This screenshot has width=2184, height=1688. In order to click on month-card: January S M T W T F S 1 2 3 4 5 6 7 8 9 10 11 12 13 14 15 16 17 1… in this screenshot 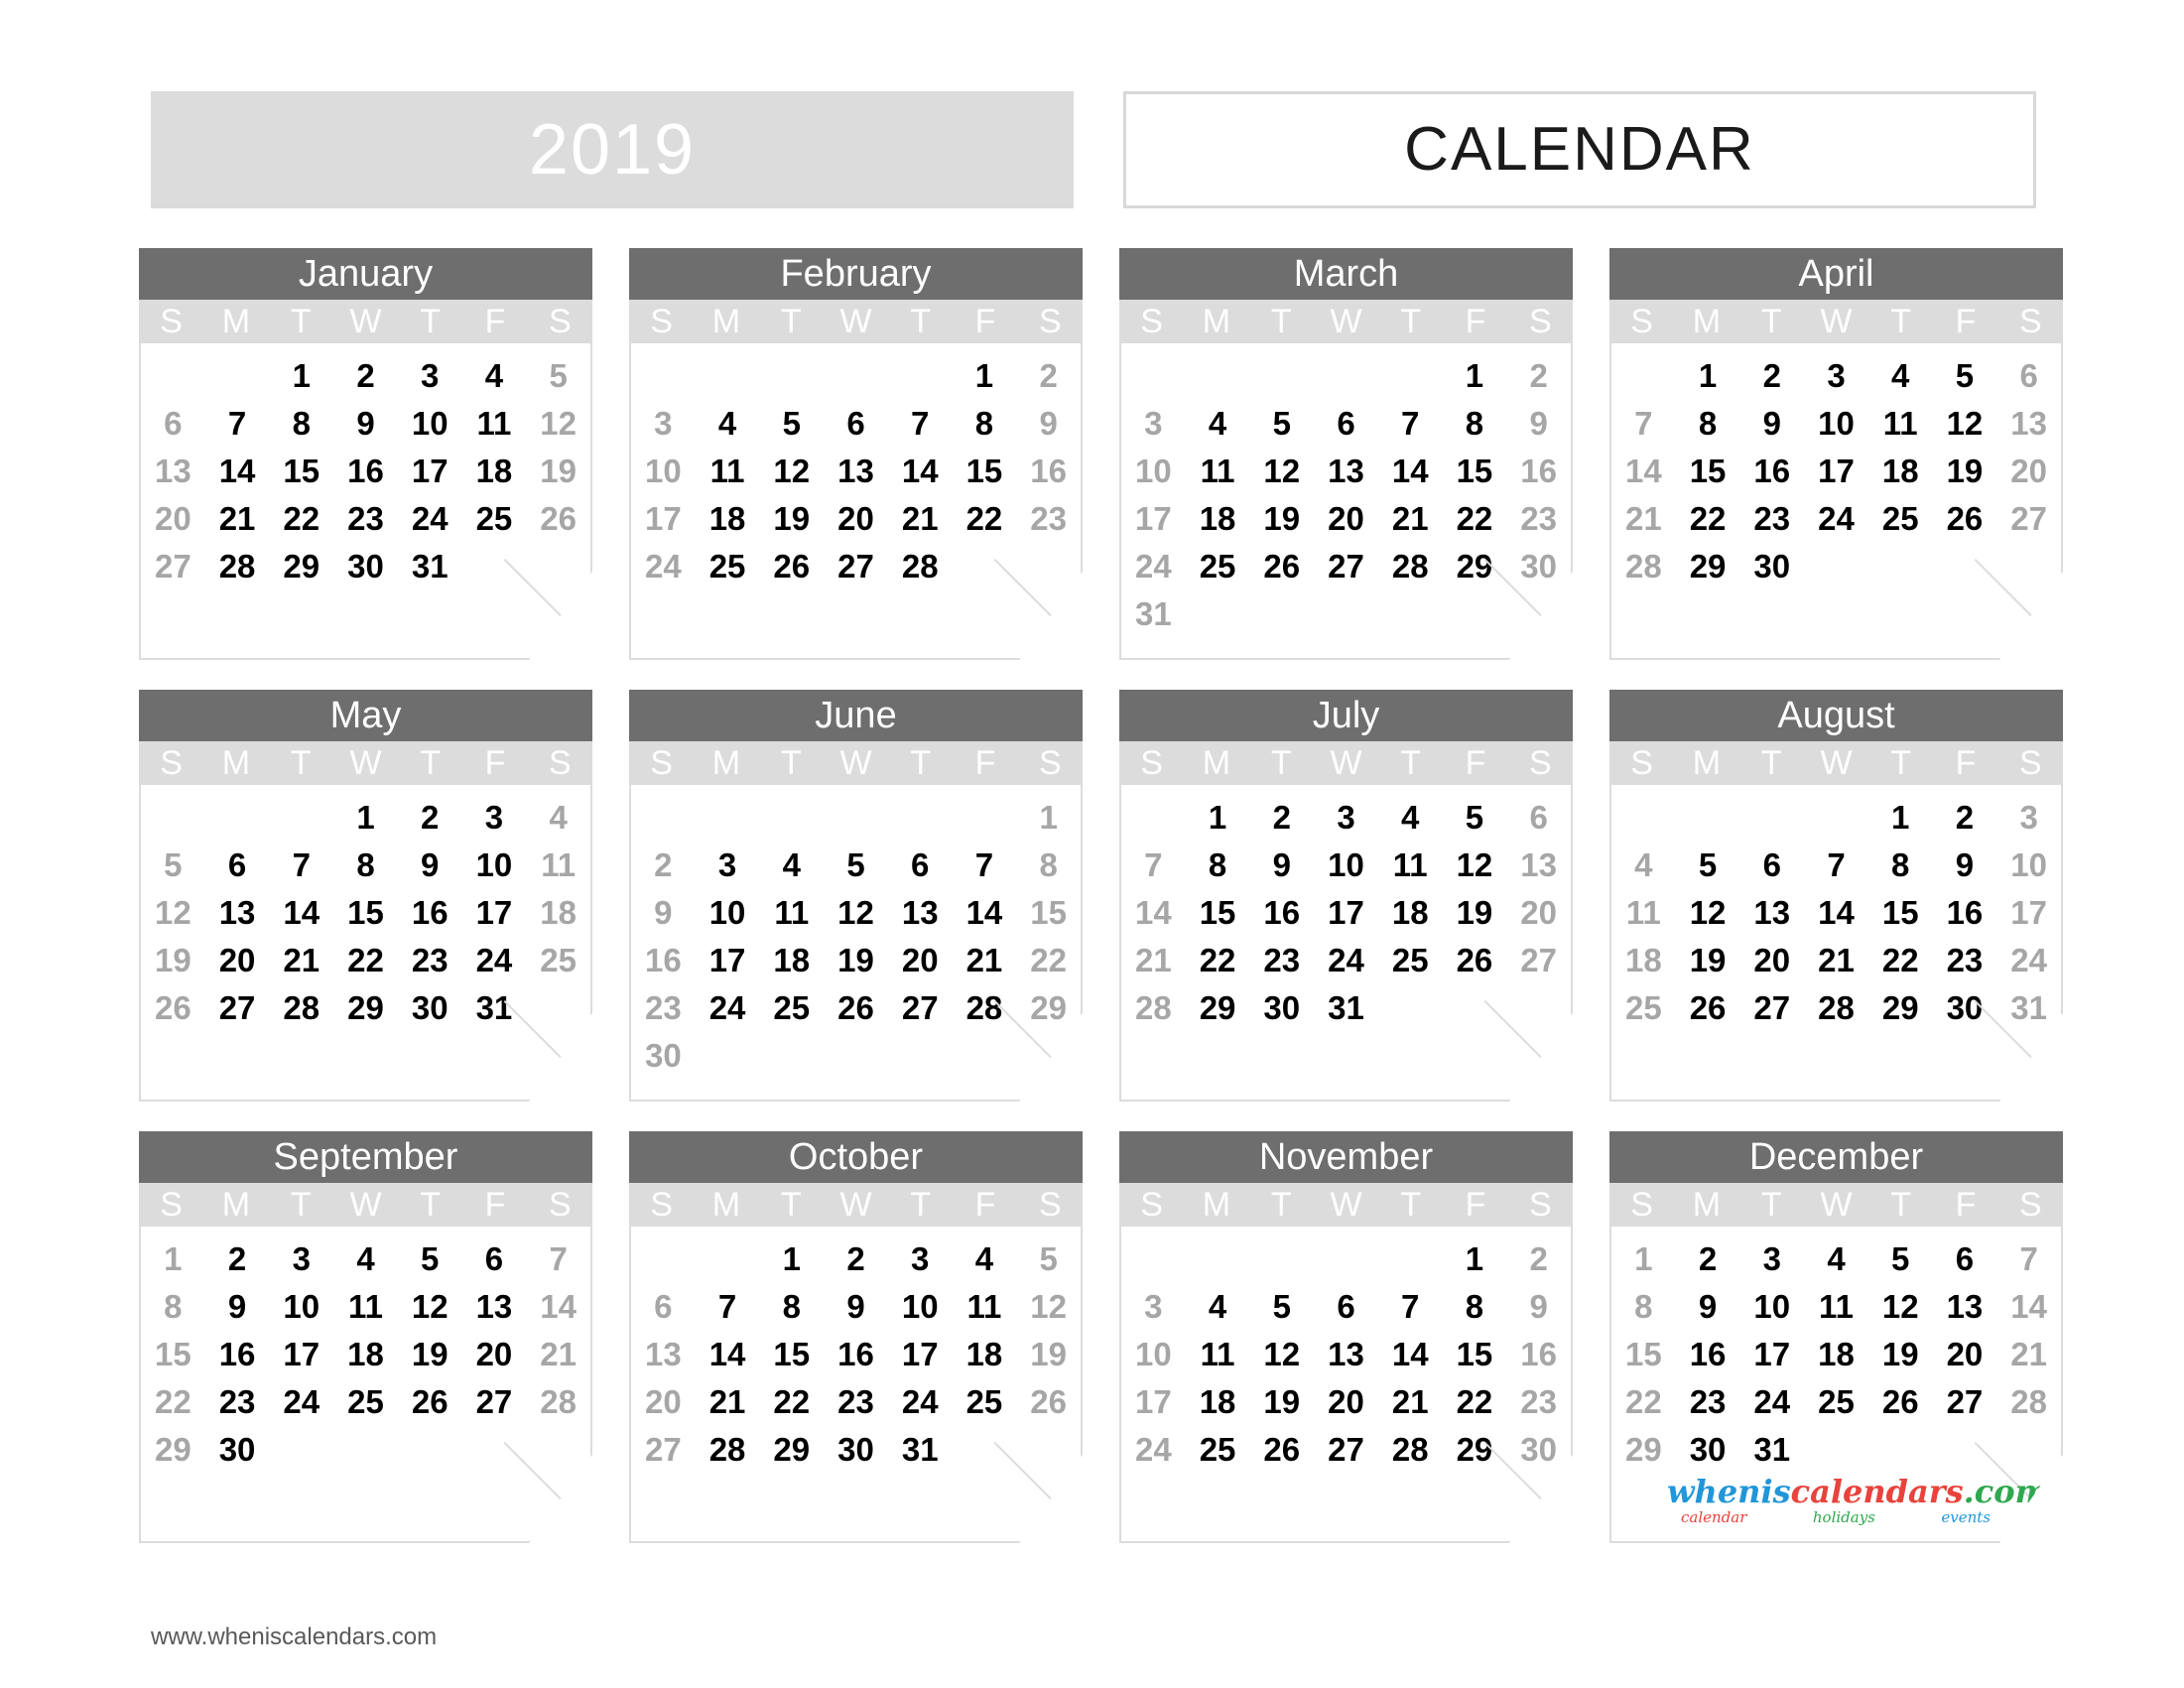, I will do `click(365, 454)`.